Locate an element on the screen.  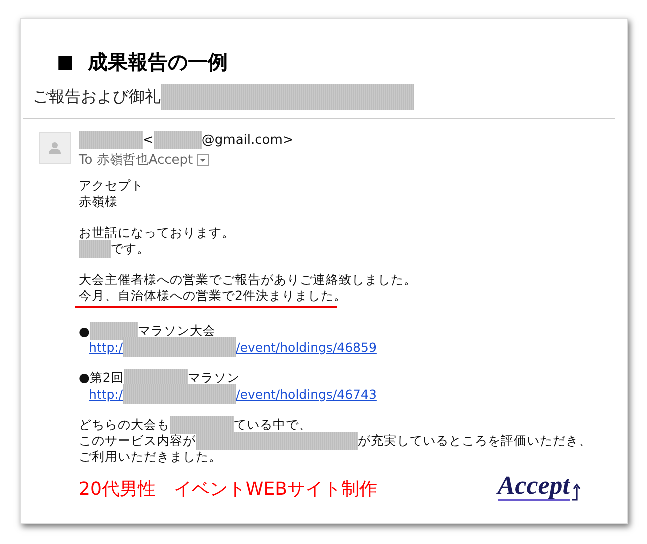
recipient: To 赤嶺哲也Accept is located at coordinates (136, 160).